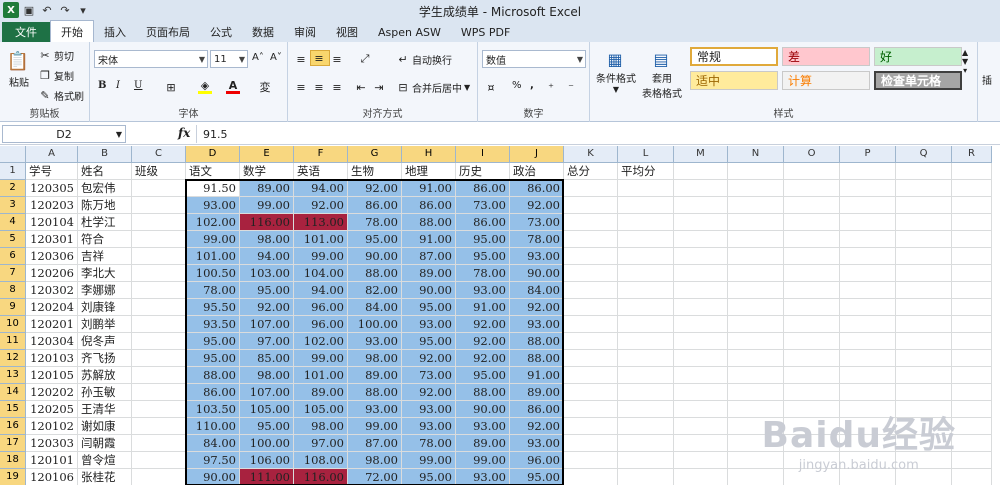  I want to click on cell-O6, so click(812, 256).